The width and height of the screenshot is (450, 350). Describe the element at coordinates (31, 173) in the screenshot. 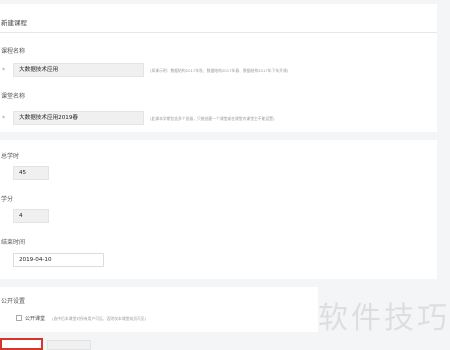

I see `total-hours-input: 45` at that location.